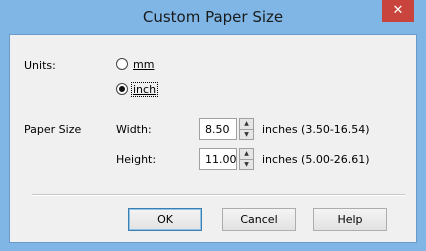 This screenshot has width=426, height=251. Describe the element at coordinates (144, 89) in the screenshot. I see `radio-inch-label: inch` at that location.